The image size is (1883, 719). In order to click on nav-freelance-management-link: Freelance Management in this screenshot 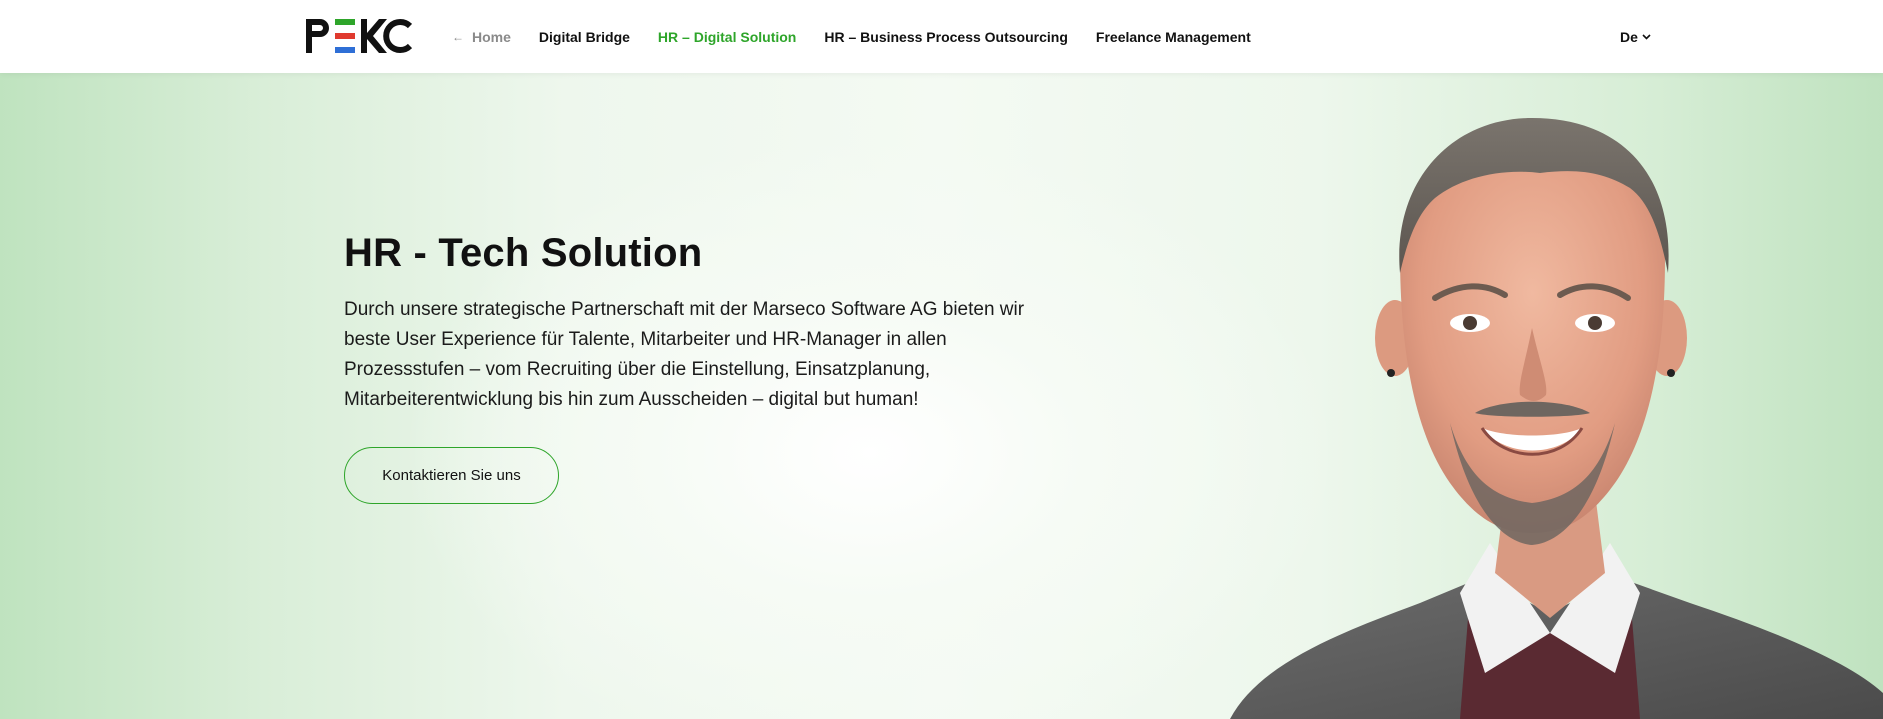, I will do `click(1173, 37)`.